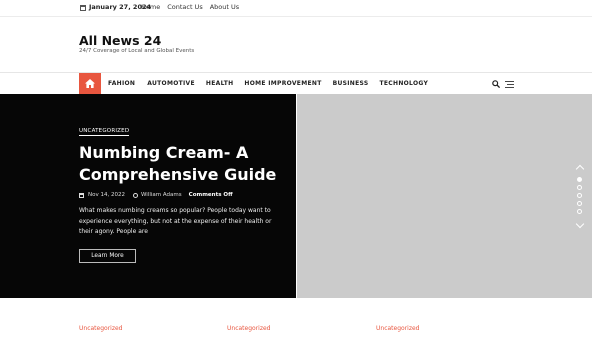 The image size is (592, 337). Describe the element at coordinates (496, 84) in the screenshot. I see `search-icon` at that location.